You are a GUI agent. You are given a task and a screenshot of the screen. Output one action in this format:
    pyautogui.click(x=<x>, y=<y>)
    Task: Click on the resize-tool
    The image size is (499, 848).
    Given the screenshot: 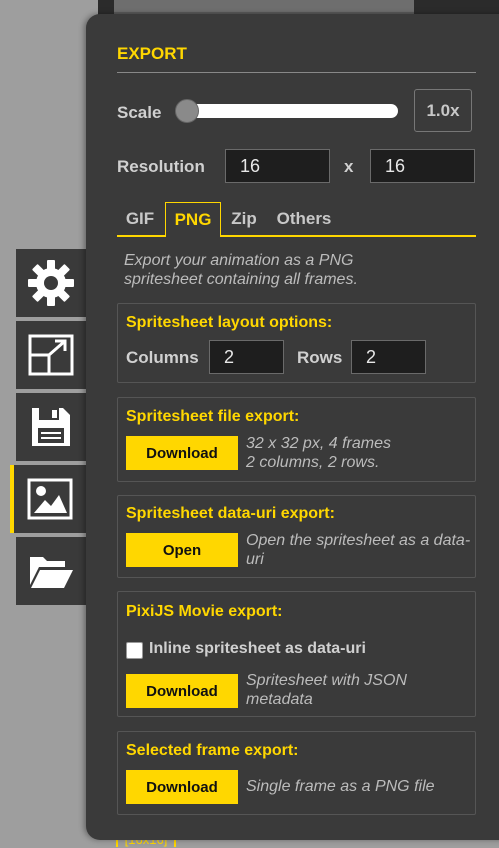 What is the action you would take?
    pyautogui.click(x=51, y=355)
    